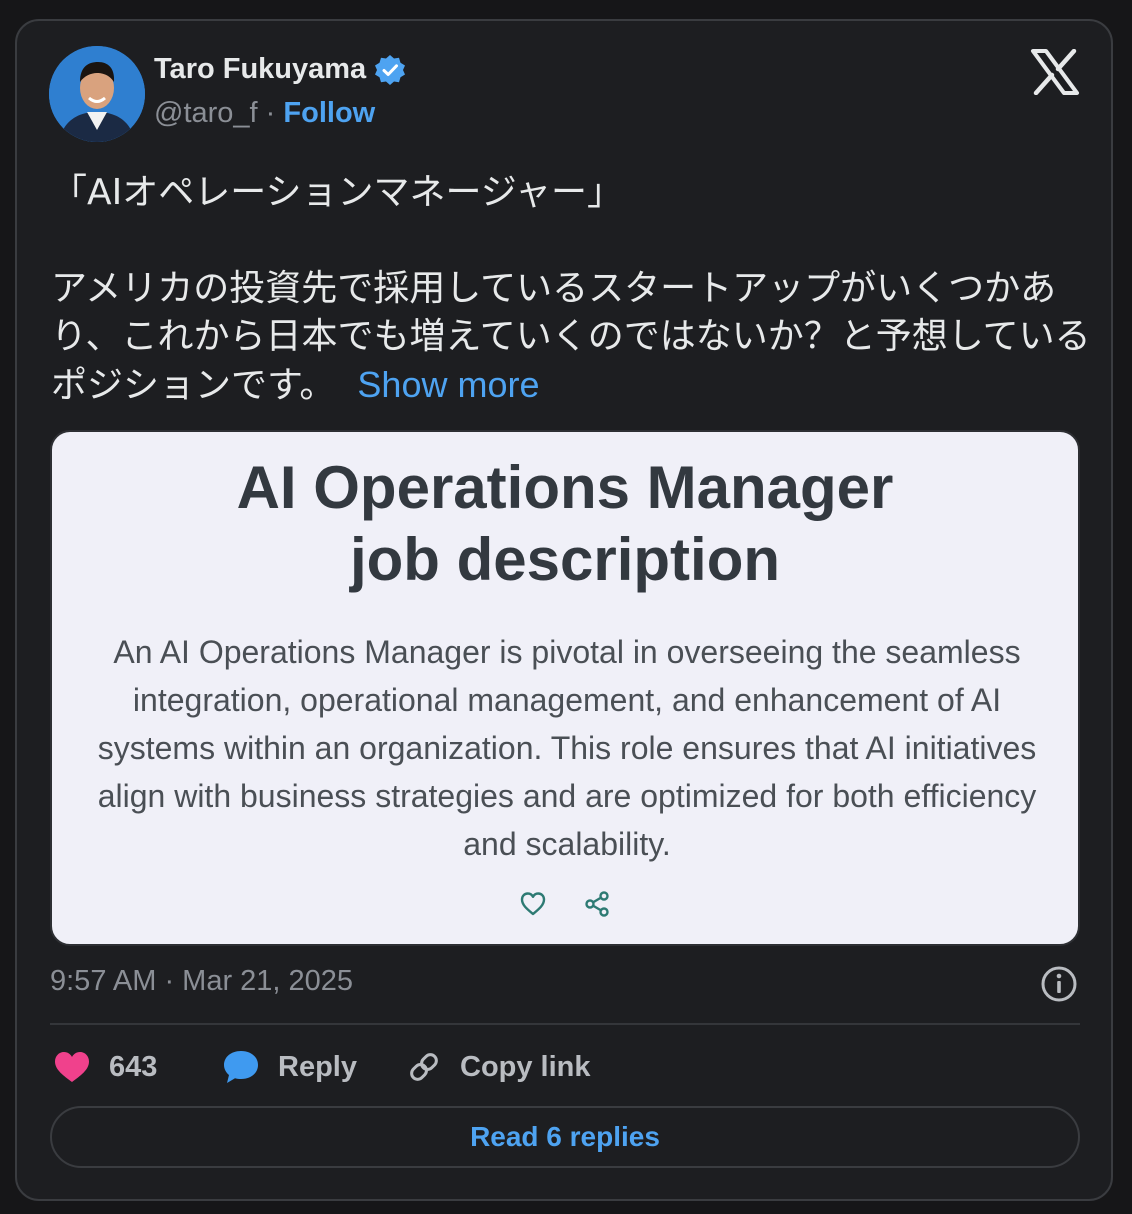  I want to click on avatar-image, so click(97, 94).